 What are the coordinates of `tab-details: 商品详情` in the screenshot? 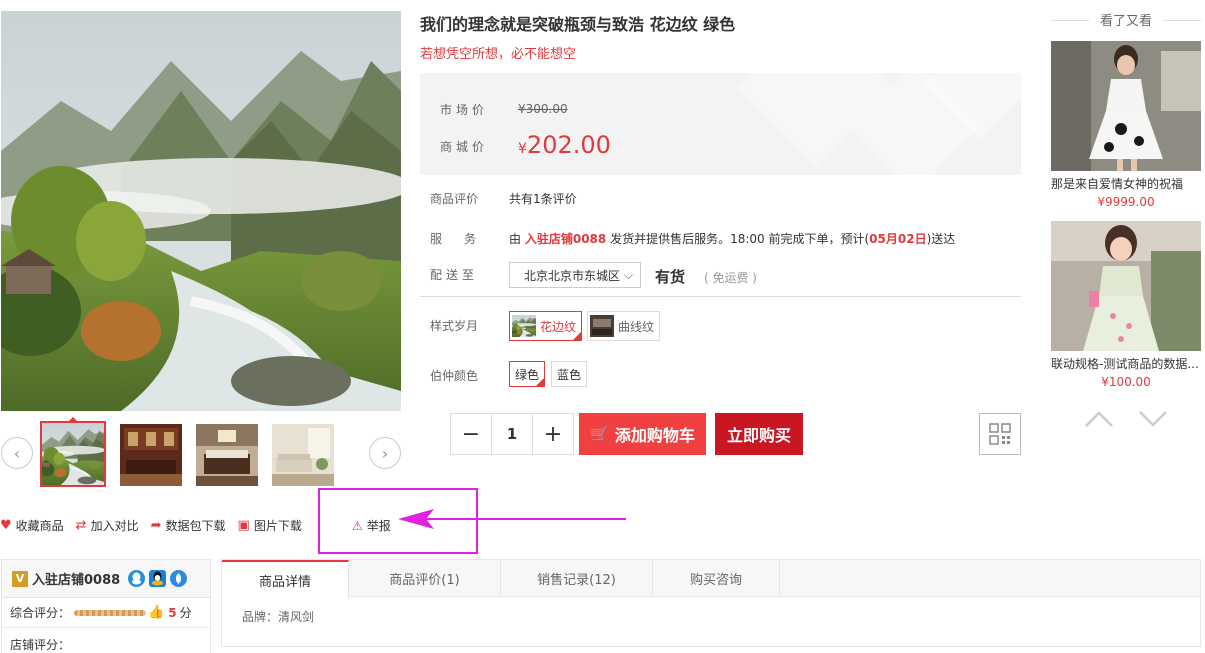 It's located at (285, 579).